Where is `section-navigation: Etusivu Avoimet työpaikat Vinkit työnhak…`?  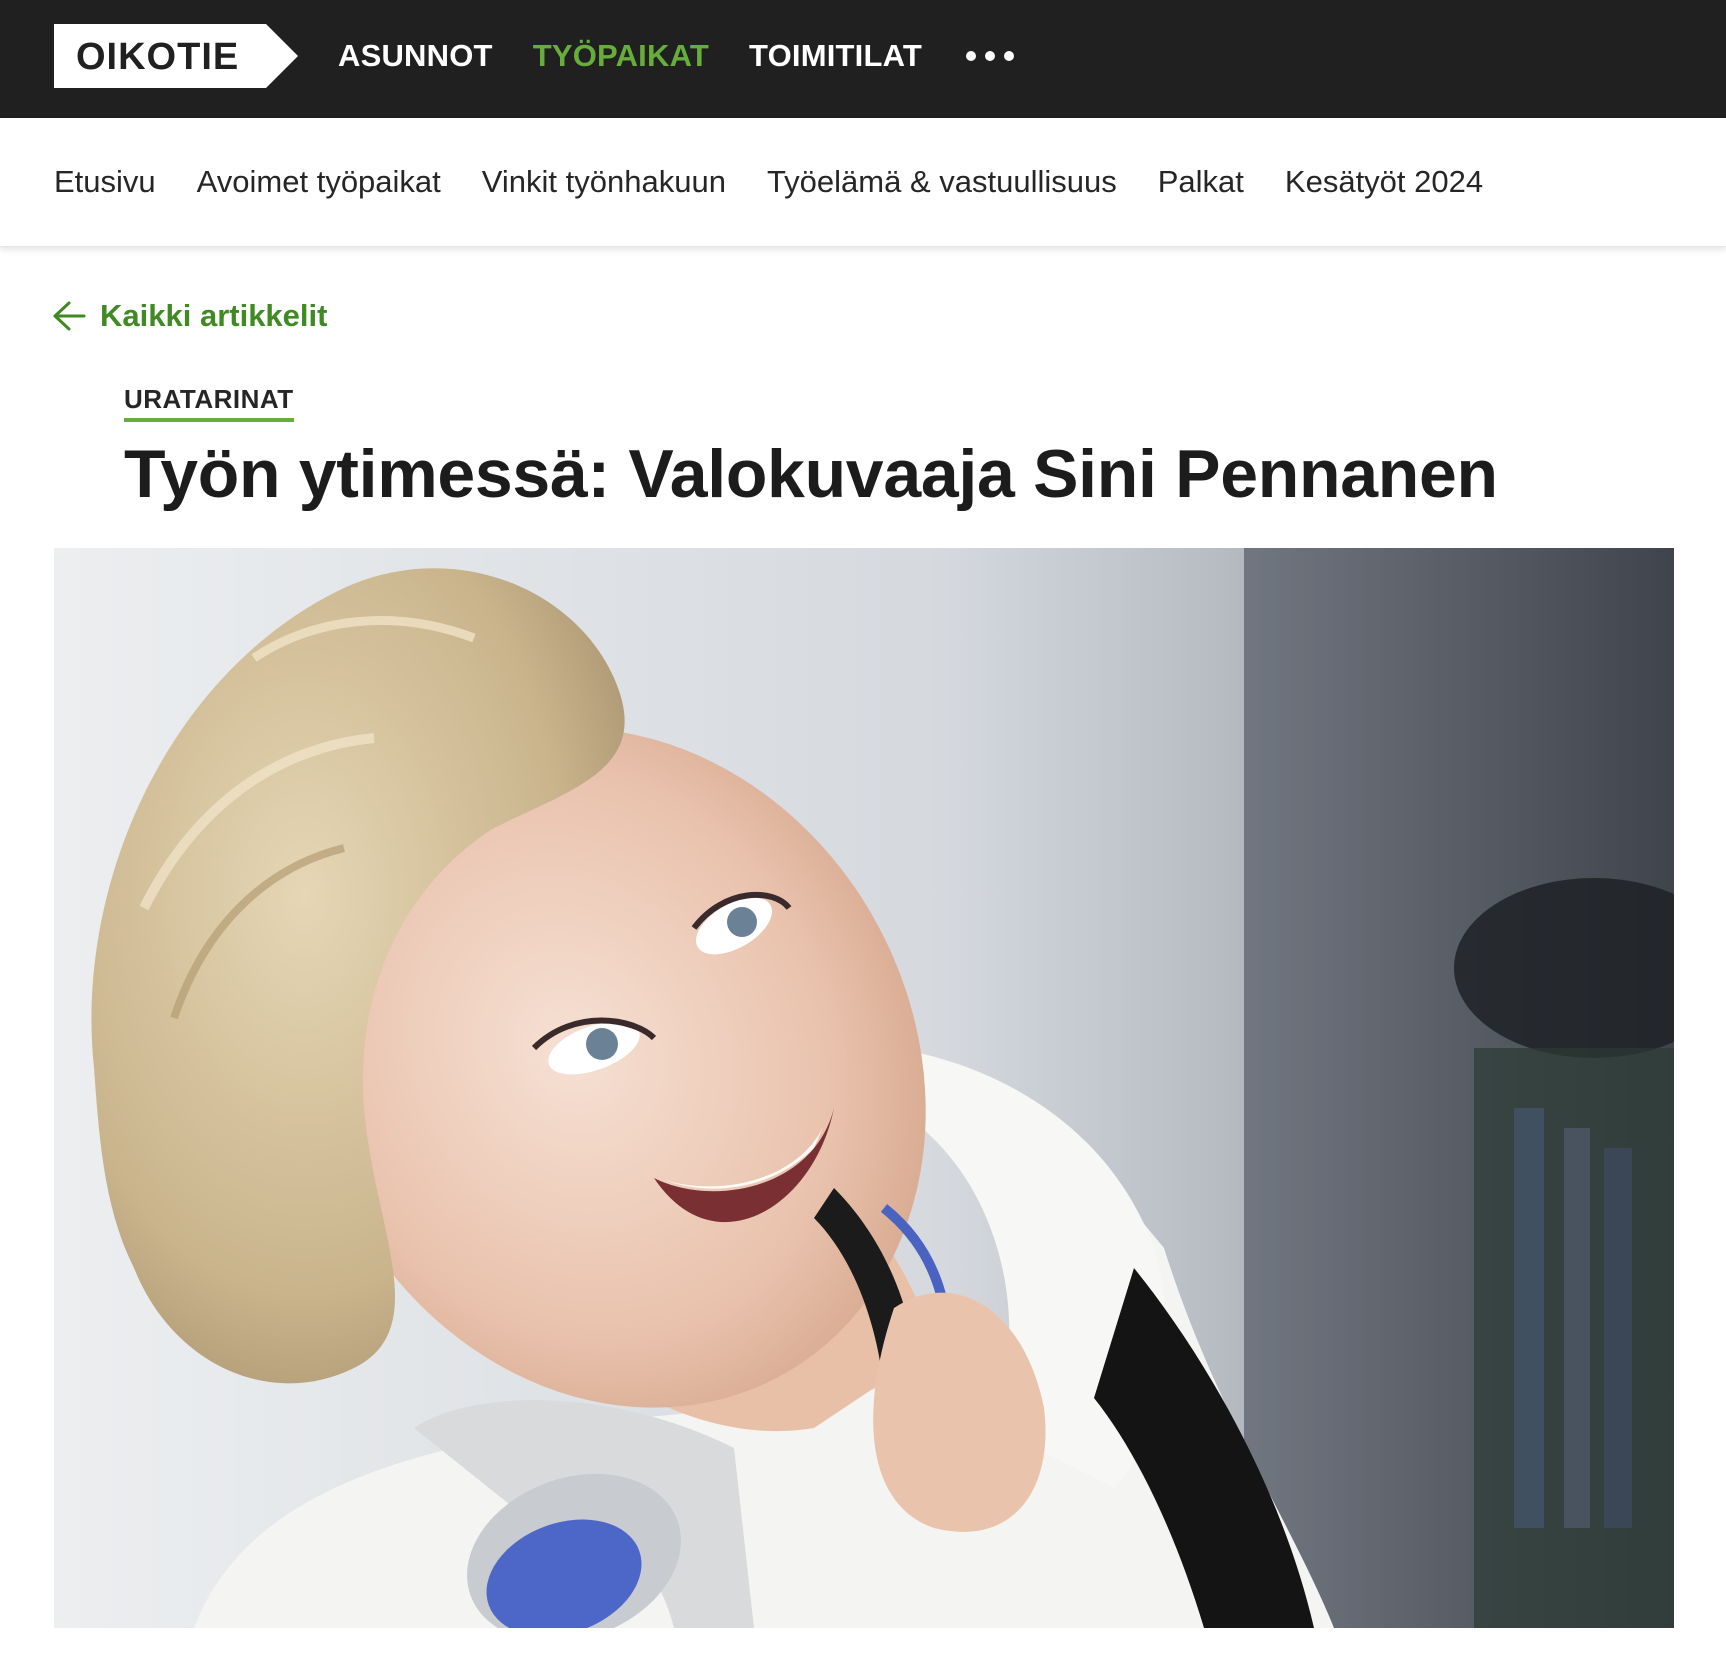
section-navigation: Etusivu Avoimet työpaikat Vinkit työnhak… is located at coordinates (863, 182).